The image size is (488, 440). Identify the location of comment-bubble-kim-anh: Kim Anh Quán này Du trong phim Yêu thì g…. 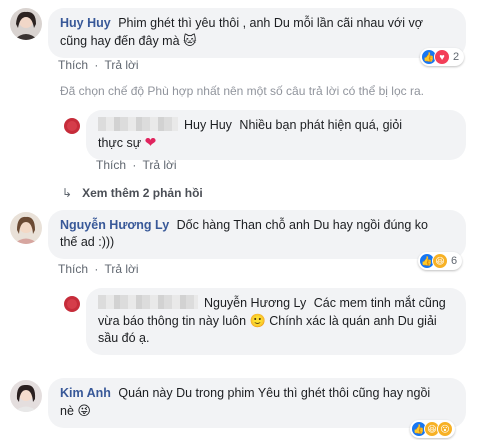
(257, 403).